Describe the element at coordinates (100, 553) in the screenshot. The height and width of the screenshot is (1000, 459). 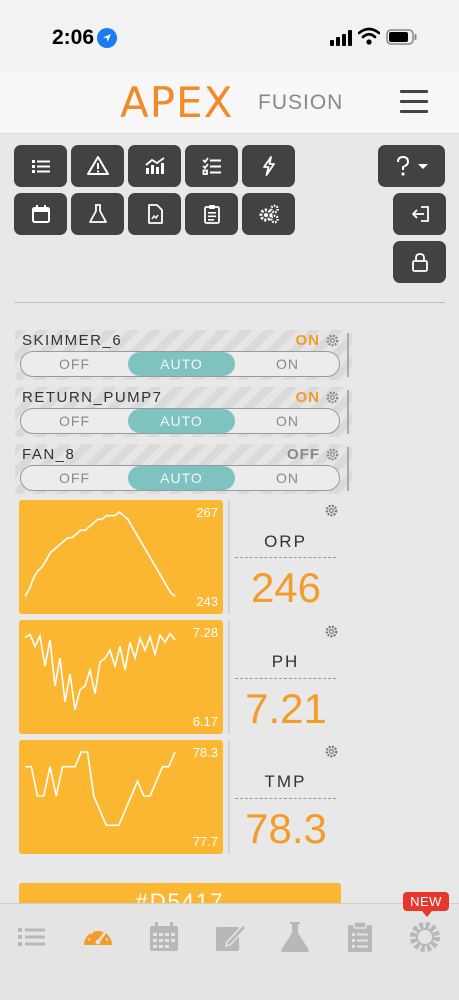
I see `orp-trend-line` at that location.